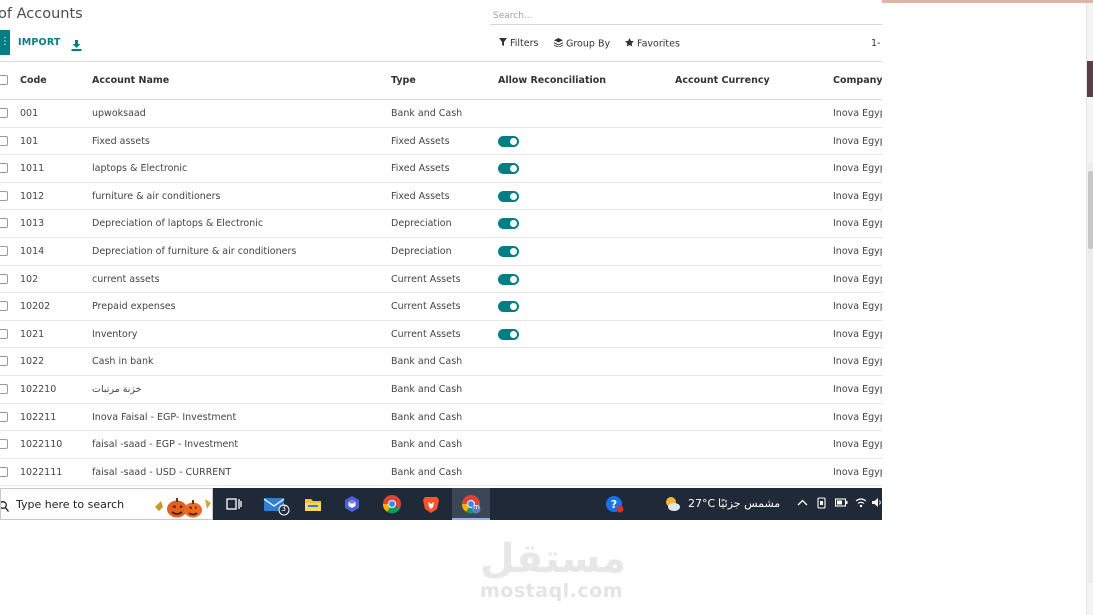 The width and height of the screenshot is (1093, 615). What do you see at coordinates (117, 389) in the screenshot?
I see `cell-account-name: خزنة مرتبات` at bounding box center [117, 389].